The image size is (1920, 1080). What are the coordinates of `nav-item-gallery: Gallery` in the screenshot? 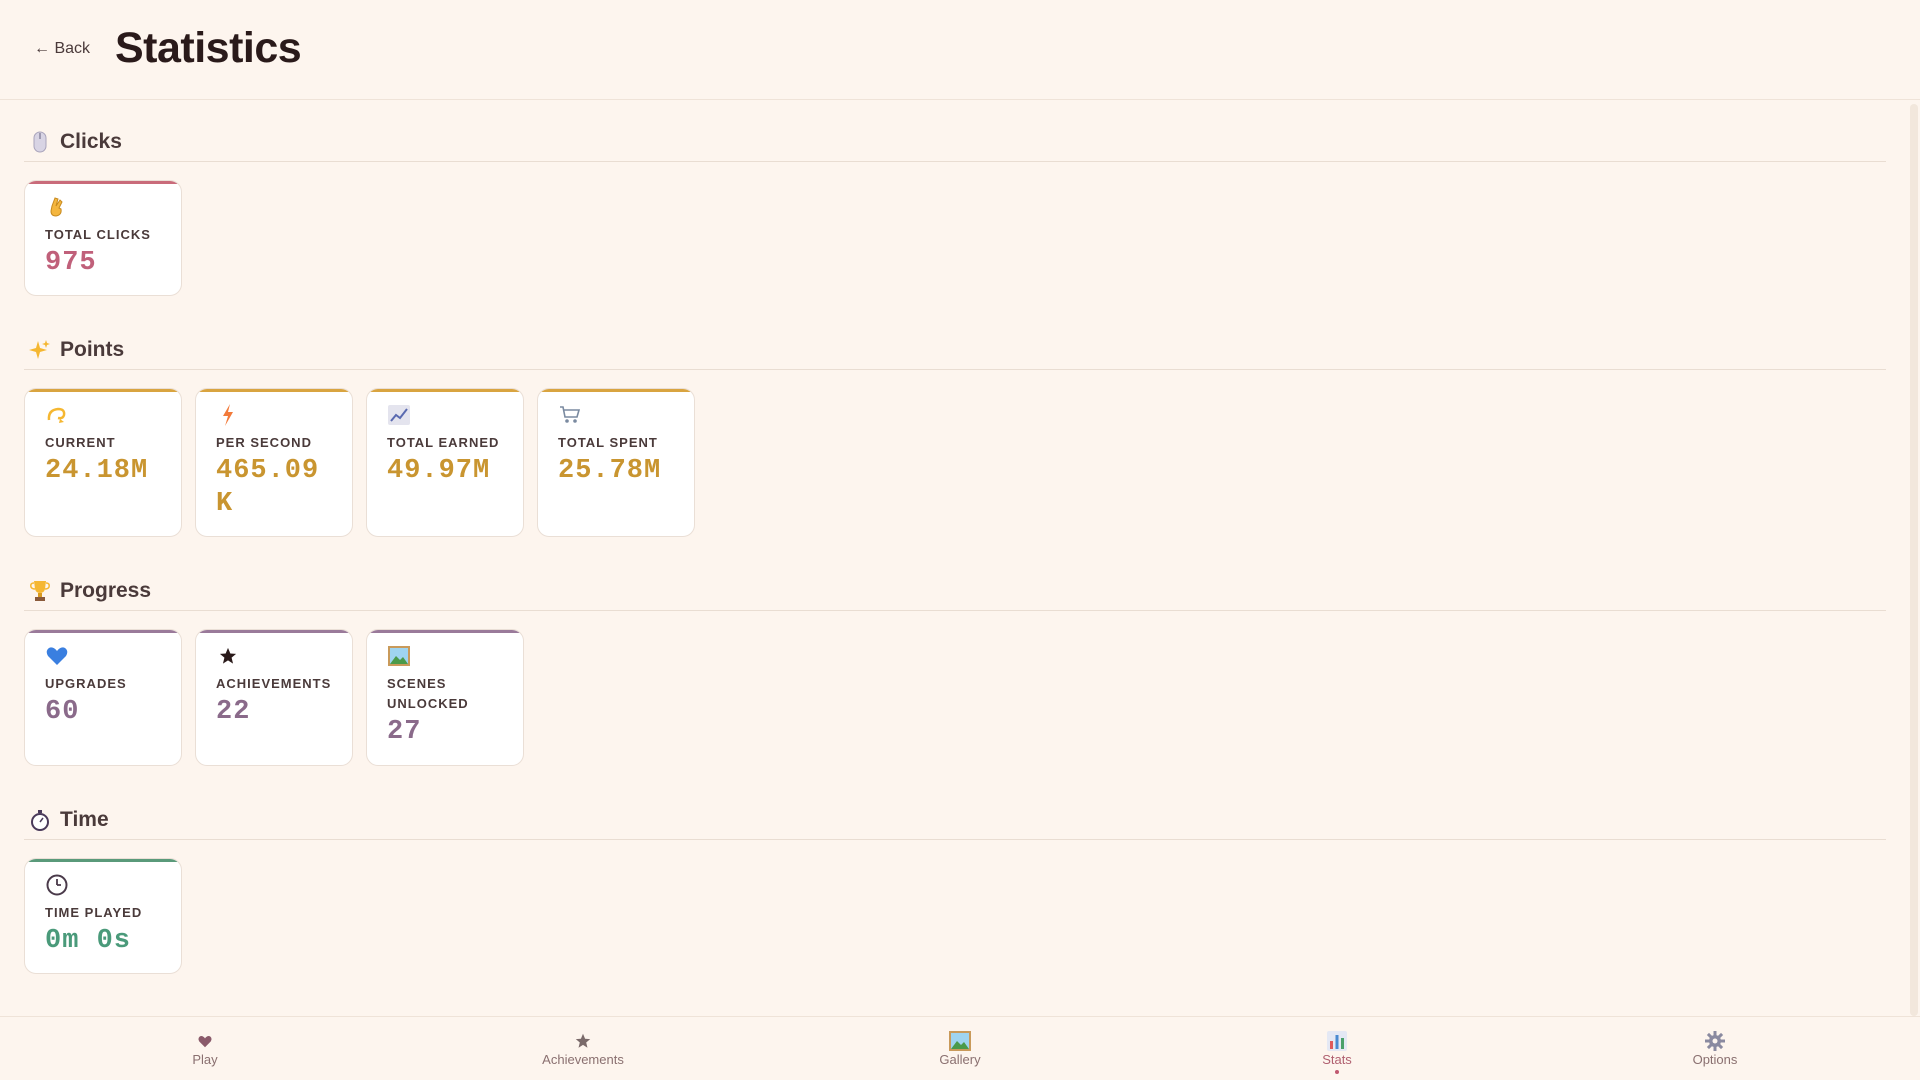 It's located at (960, 1049).